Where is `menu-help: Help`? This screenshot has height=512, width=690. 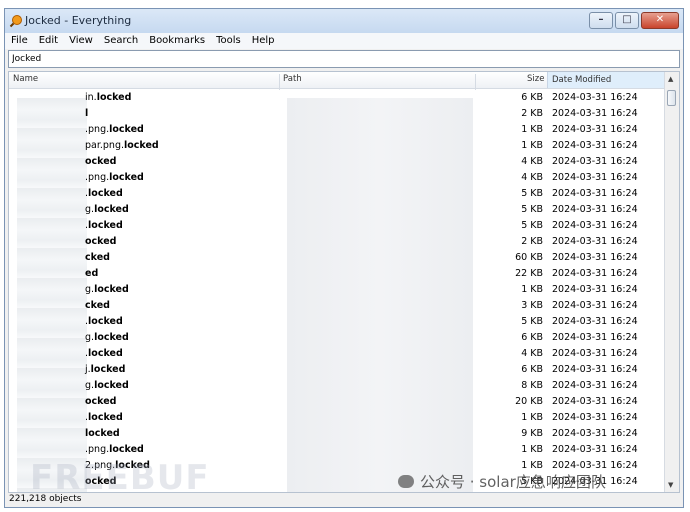
menu-help: Help is located at coordinates (263, 41).